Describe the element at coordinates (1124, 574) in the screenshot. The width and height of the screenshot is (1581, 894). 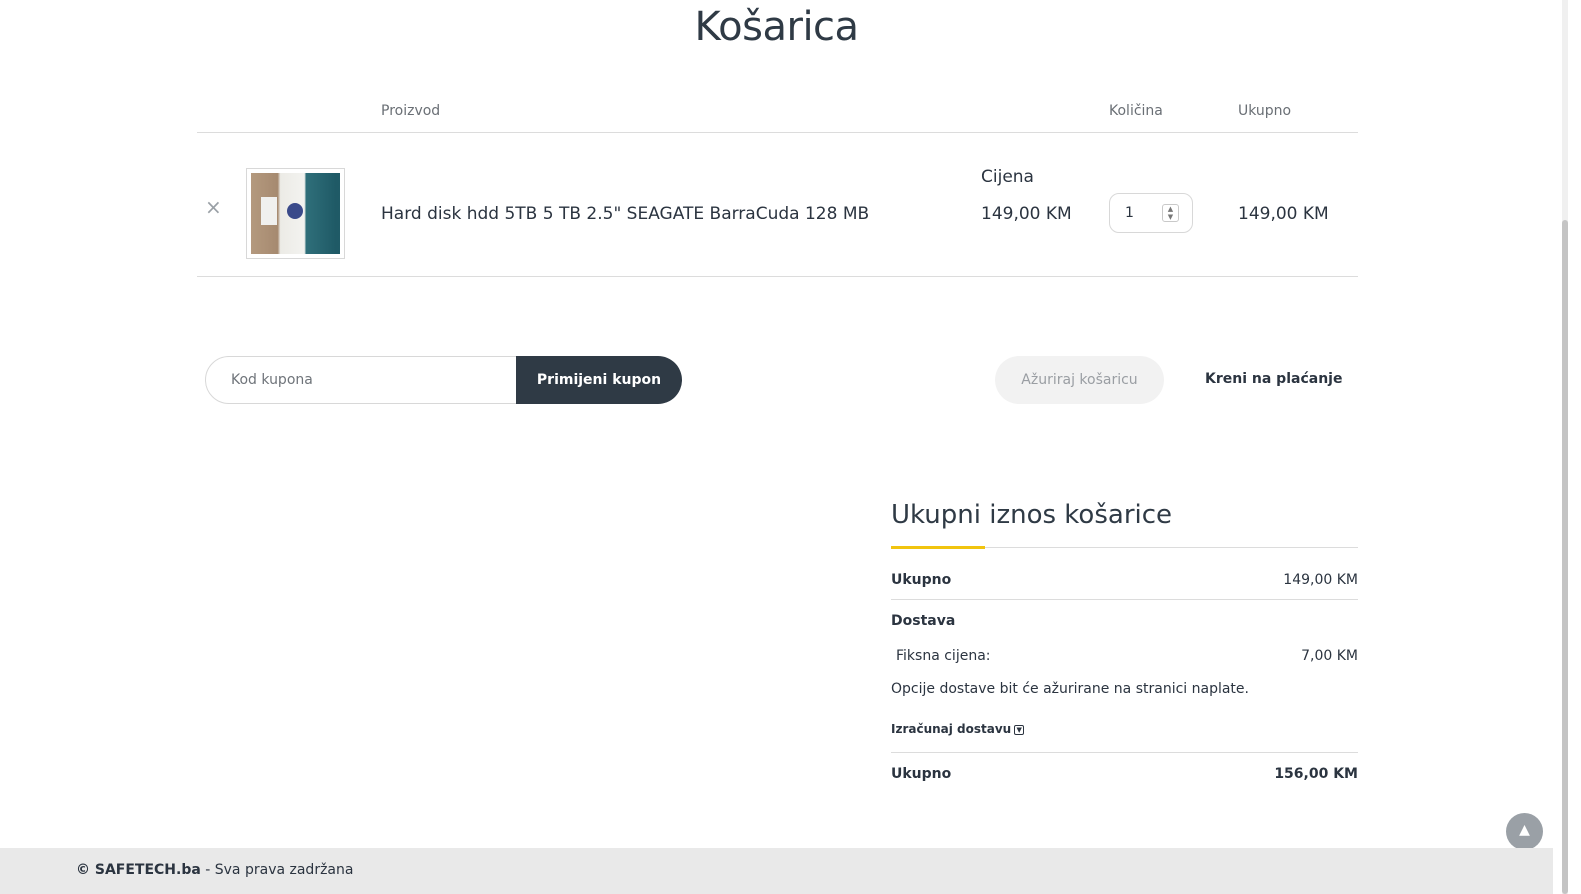
I see `subtotal-row: Ukupno 149,00 KM` at that location.